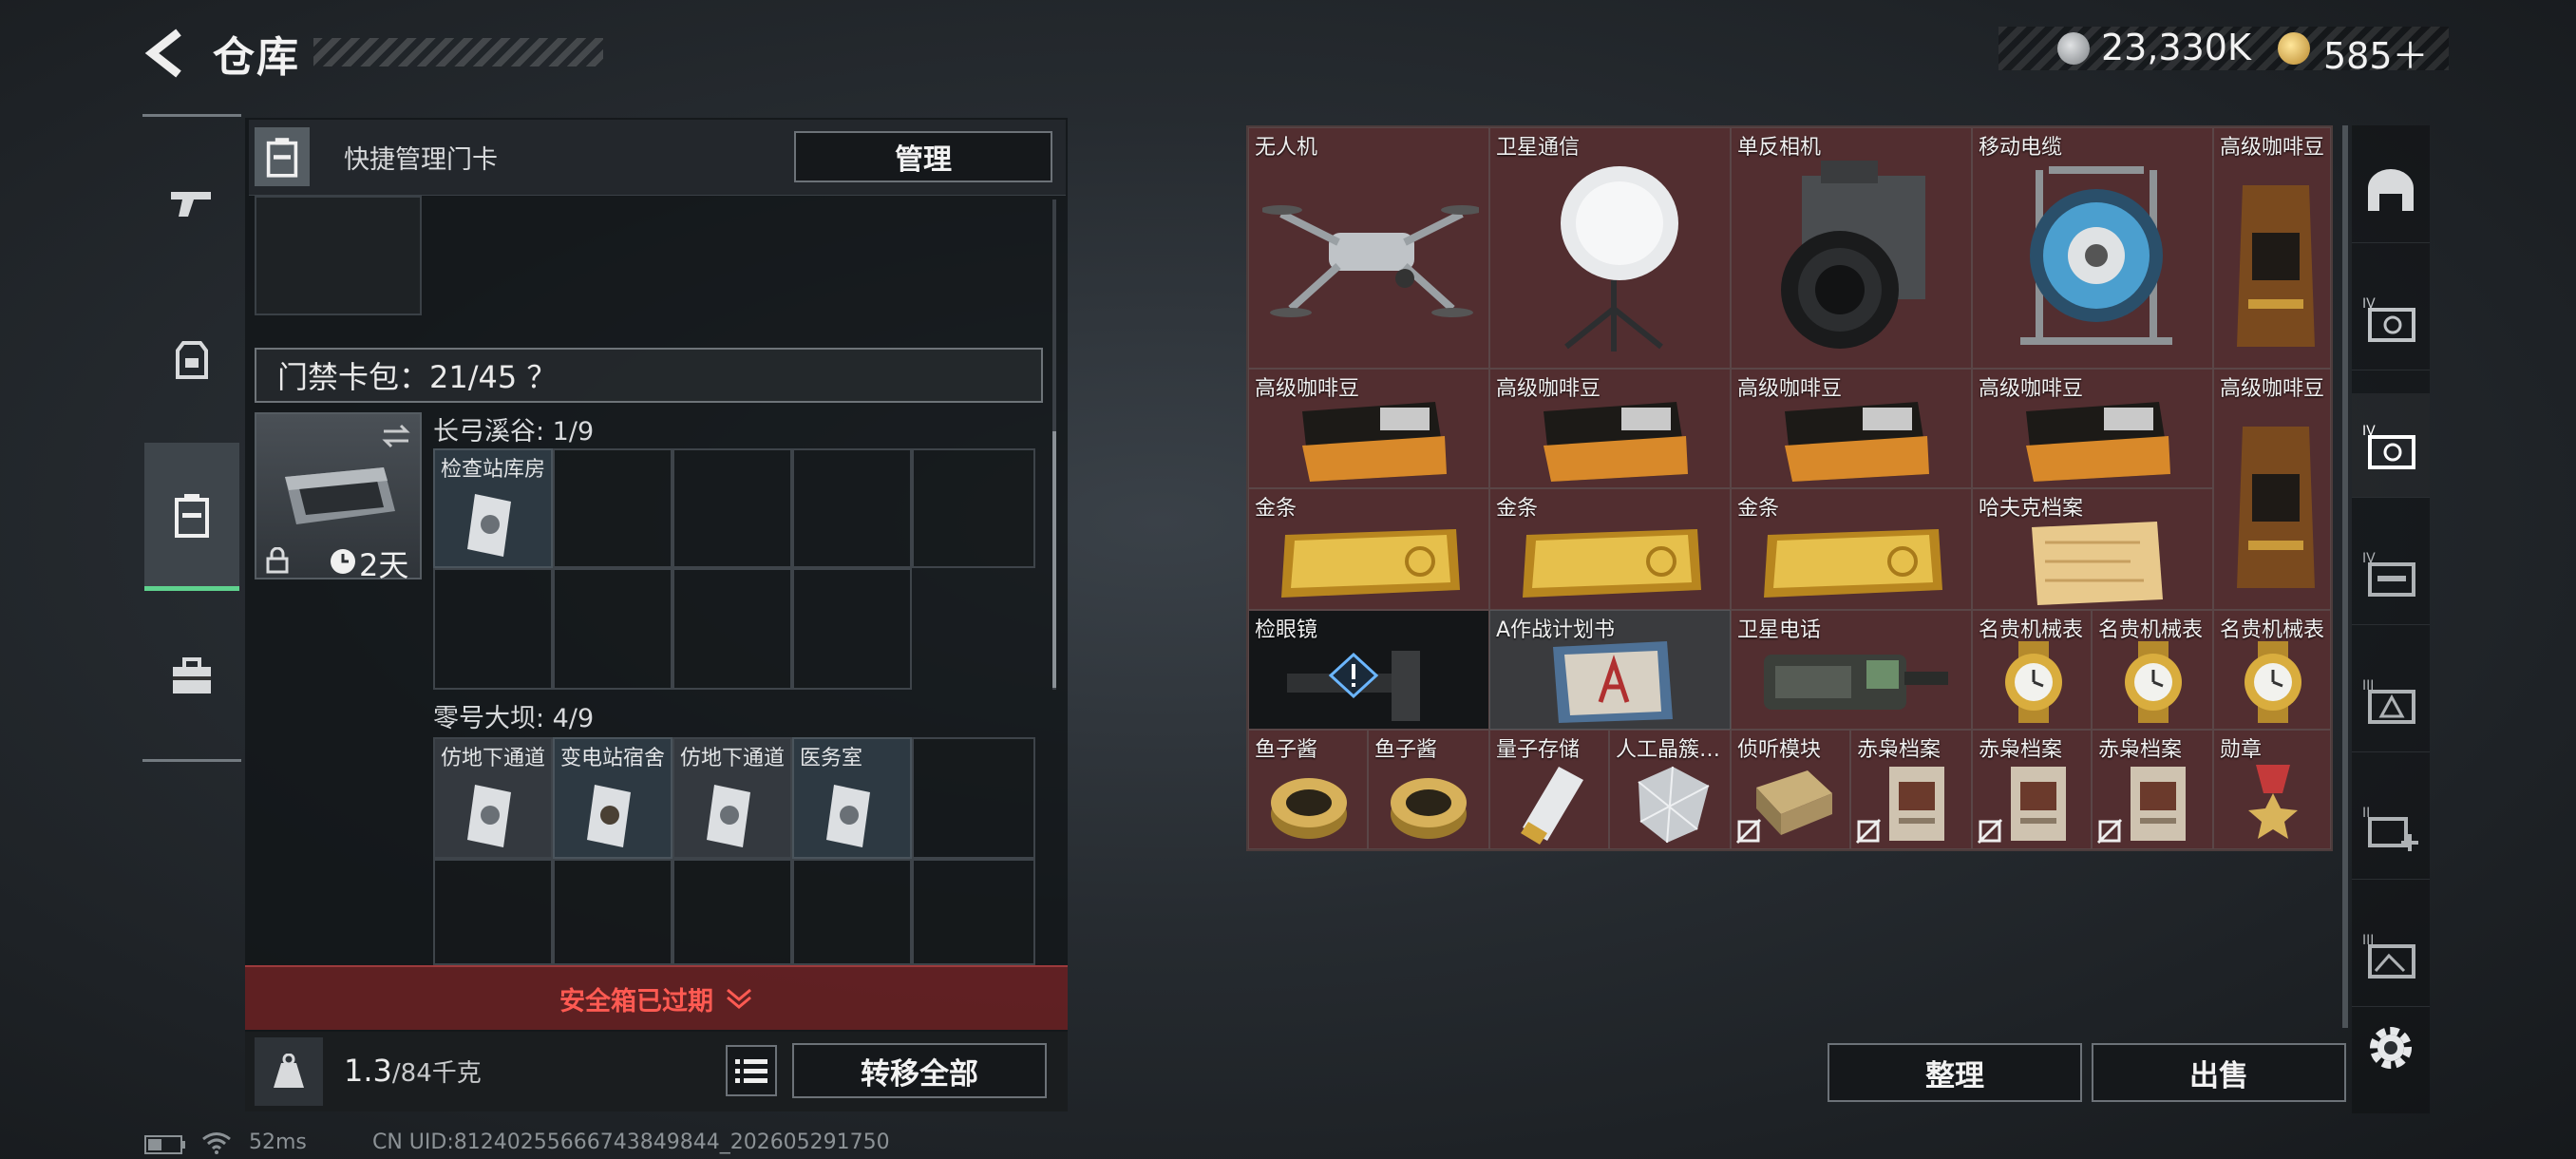  What do you see at coordinates (2073, 48) in the screenshot?
I see `silver-coin-icon` at bounding box center [2073, 48].